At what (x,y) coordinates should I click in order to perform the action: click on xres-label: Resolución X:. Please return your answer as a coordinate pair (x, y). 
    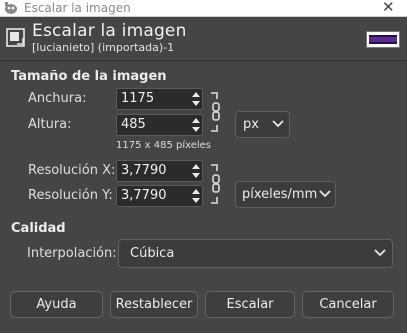
    Looking at the image, I should click on (72, 170).